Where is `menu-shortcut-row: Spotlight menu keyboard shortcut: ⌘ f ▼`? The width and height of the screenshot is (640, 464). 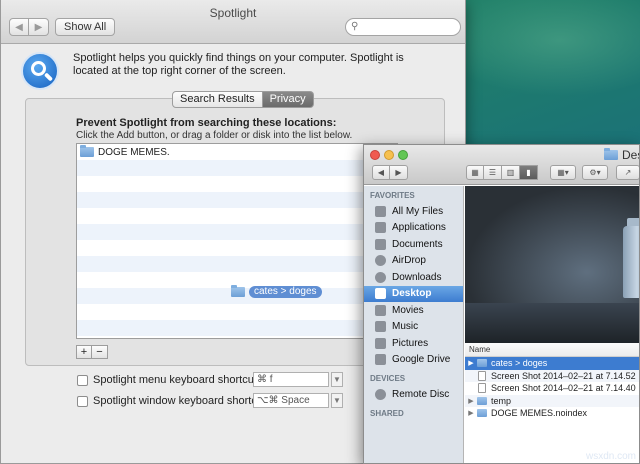 menu-shortcut-row: Spotlight menu keyboard shortcut: ⌘ f ▼ is located at coordinates (210, 379).